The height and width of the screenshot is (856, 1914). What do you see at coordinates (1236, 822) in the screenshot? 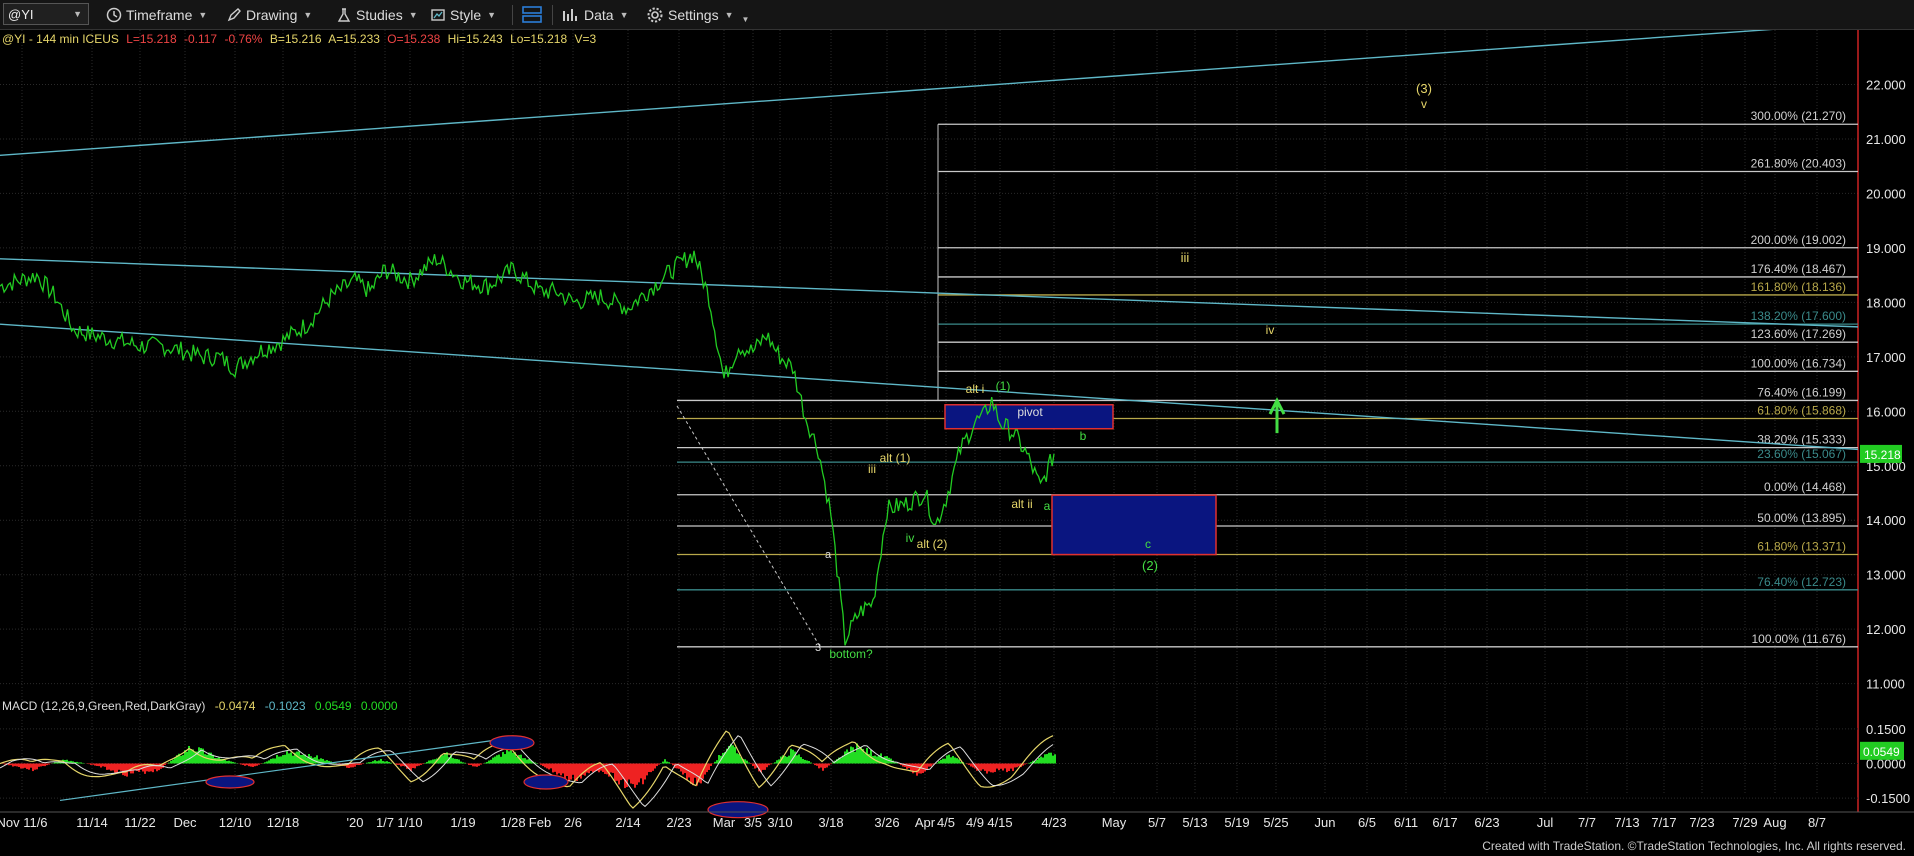
I see `time-tick-label: 5/19` at bounding box center [1236, 822].